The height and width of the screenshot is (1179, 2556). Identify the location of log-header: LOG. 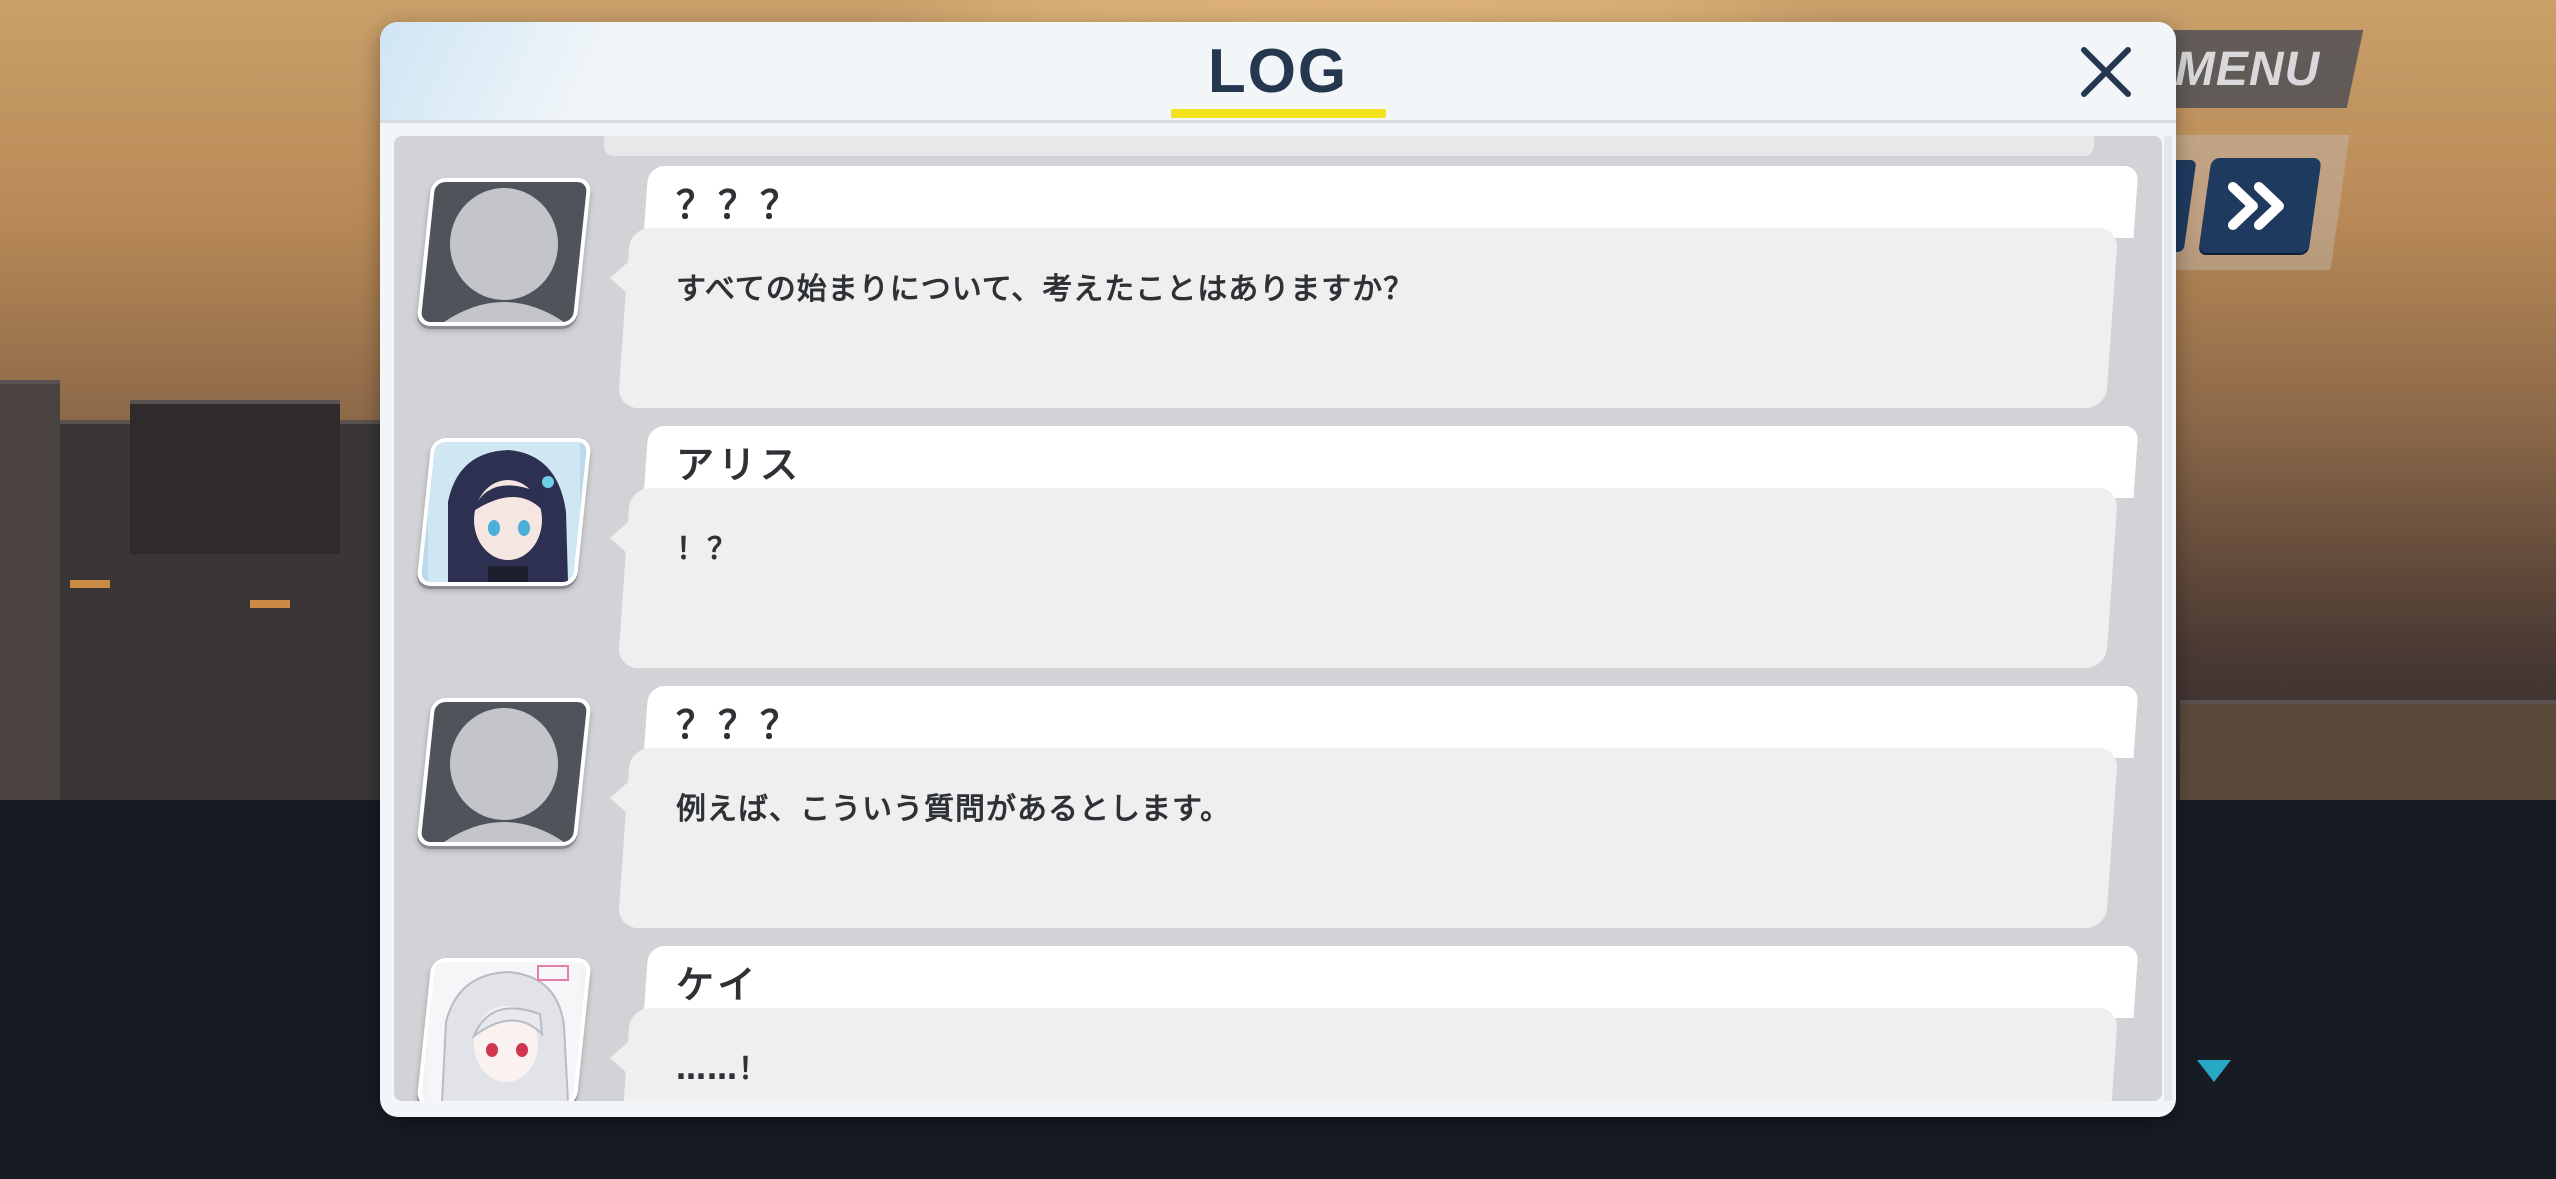
(1278, 72).